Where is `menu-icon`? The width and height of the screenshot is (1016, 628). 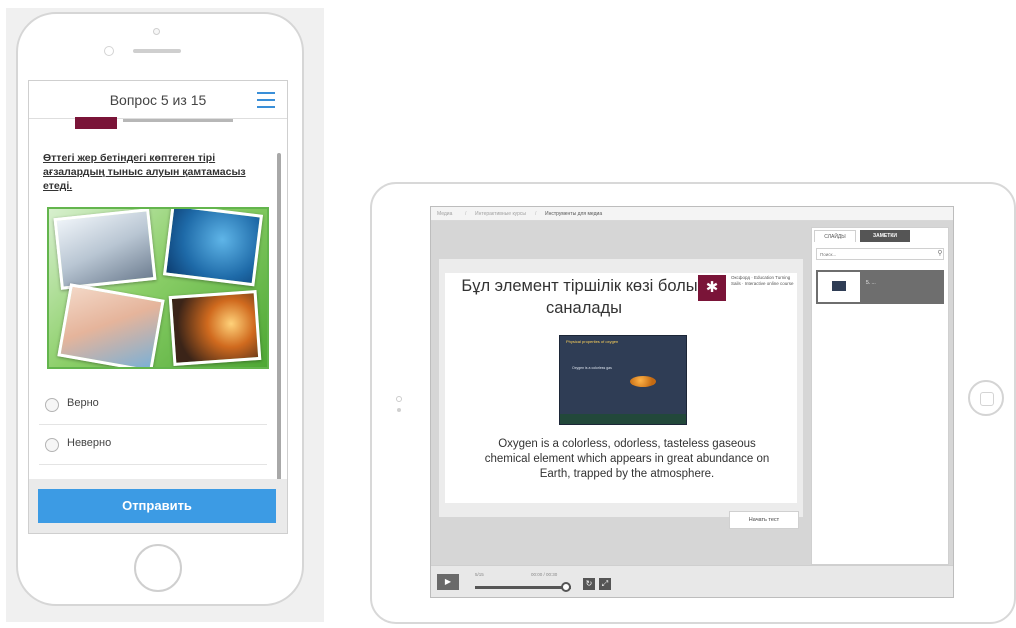 menu-icon is located at coordinates (266, 100).